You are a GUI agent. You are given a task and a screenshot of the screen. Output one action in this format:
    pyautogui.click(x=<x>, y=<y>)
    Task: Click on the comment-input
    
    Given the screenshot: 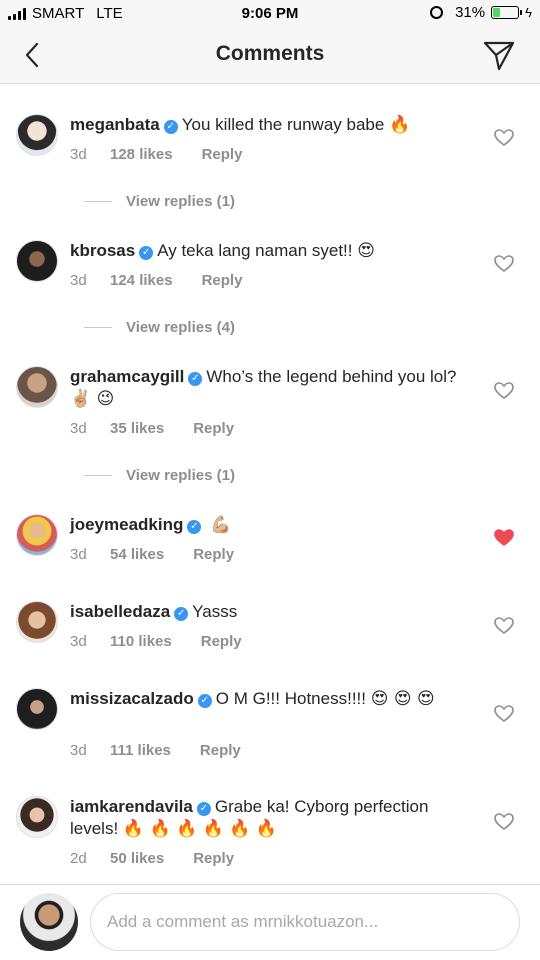 What is the action you would take?
    pyautogui.click(x=305, y=922)
    